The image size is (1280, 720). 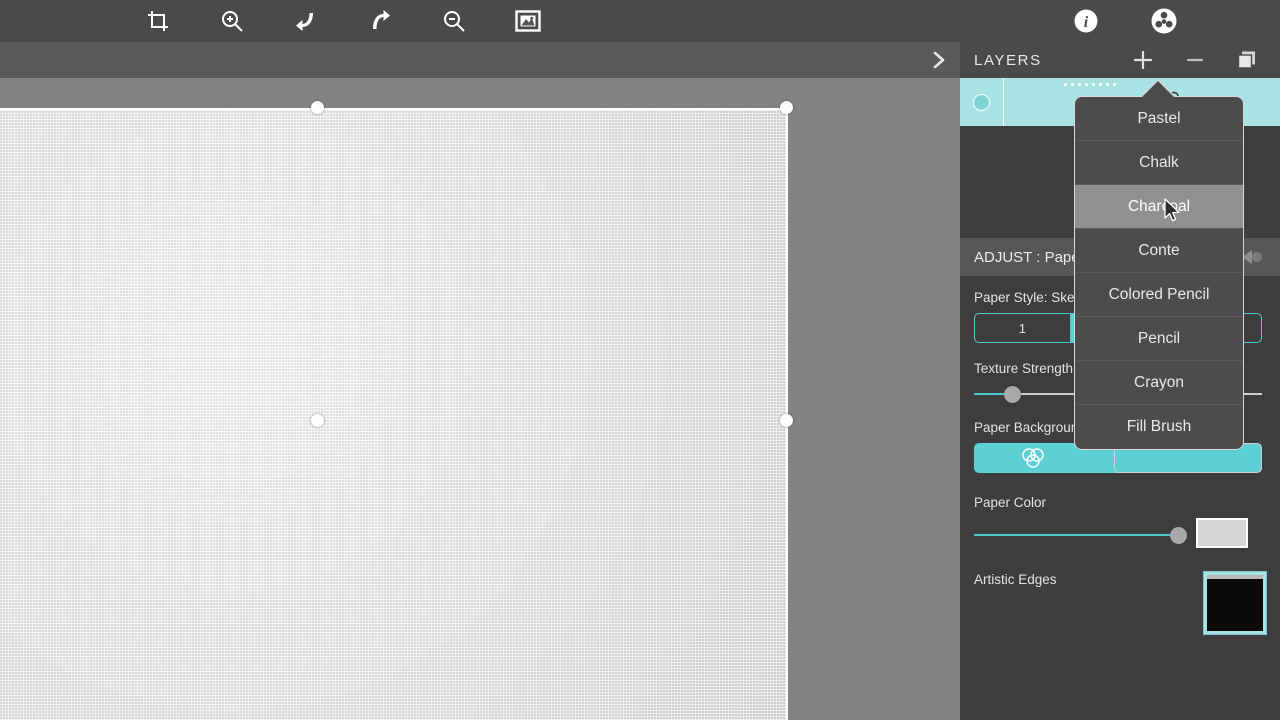 What do you see at coordinates (317, 107) in the screenshot?
I see `selection-handle-top` at bounding box center [317, 107].